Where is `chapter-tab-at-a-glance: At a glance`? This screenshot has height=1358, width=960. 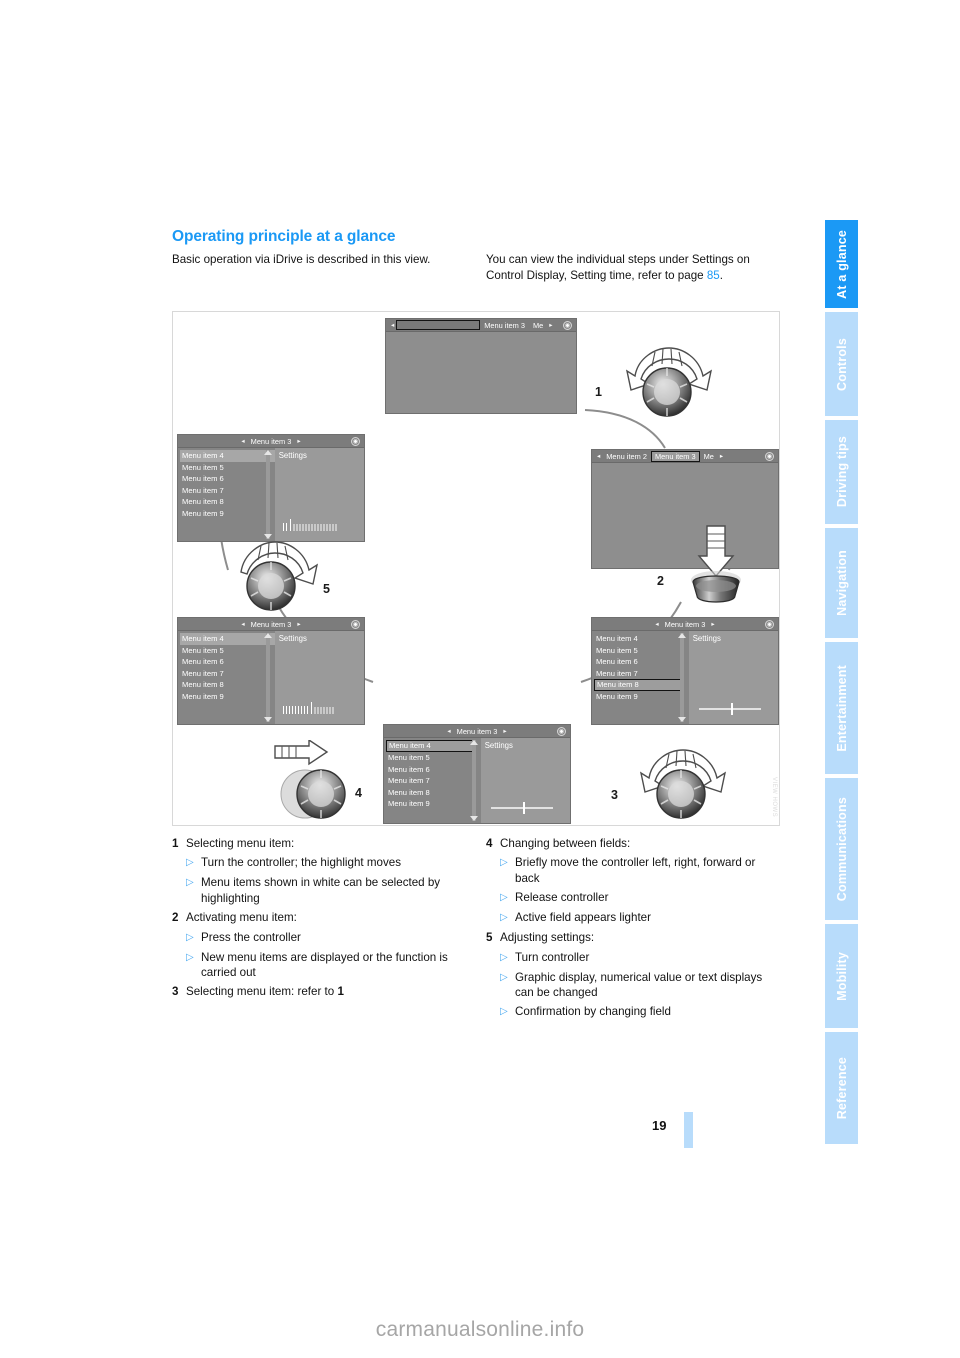 chapter-tab-at-a-glance: At a glance is located at coordinates (840, 264).